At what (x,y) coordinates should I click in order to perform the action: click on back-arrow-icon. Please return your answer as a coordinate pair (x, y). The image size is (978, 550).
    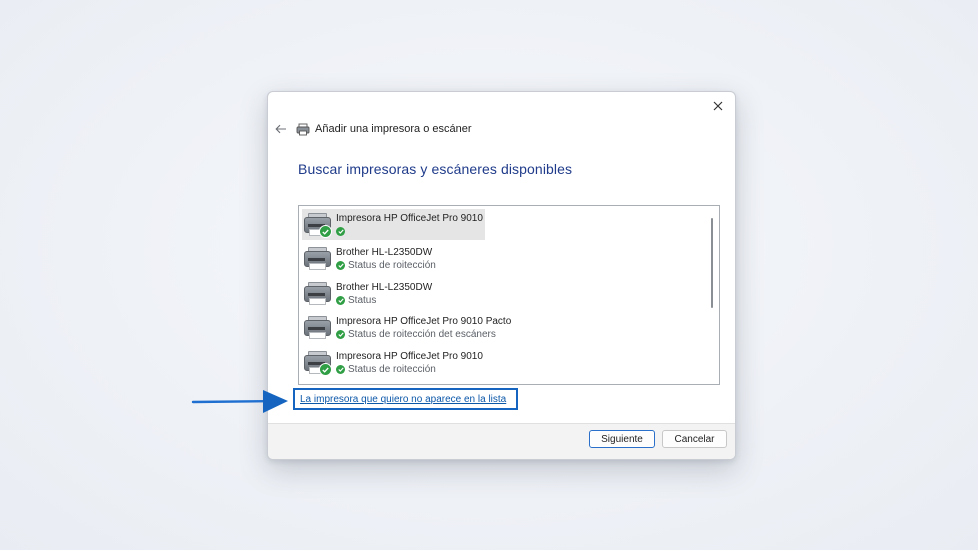
    Looking at the image, I should click on (280, 129).